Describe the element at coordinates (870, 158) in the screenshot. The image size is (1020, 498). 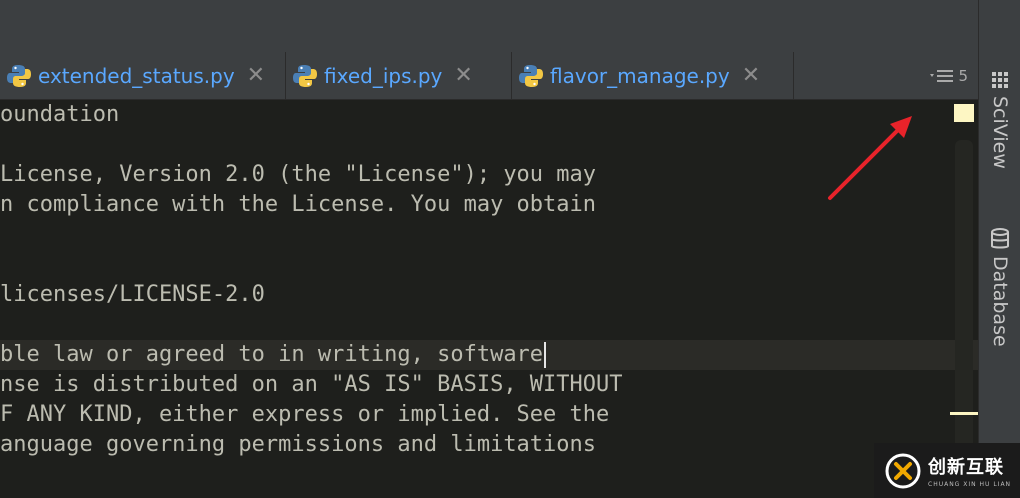
I see `annotation-arrow-icon` at that location.